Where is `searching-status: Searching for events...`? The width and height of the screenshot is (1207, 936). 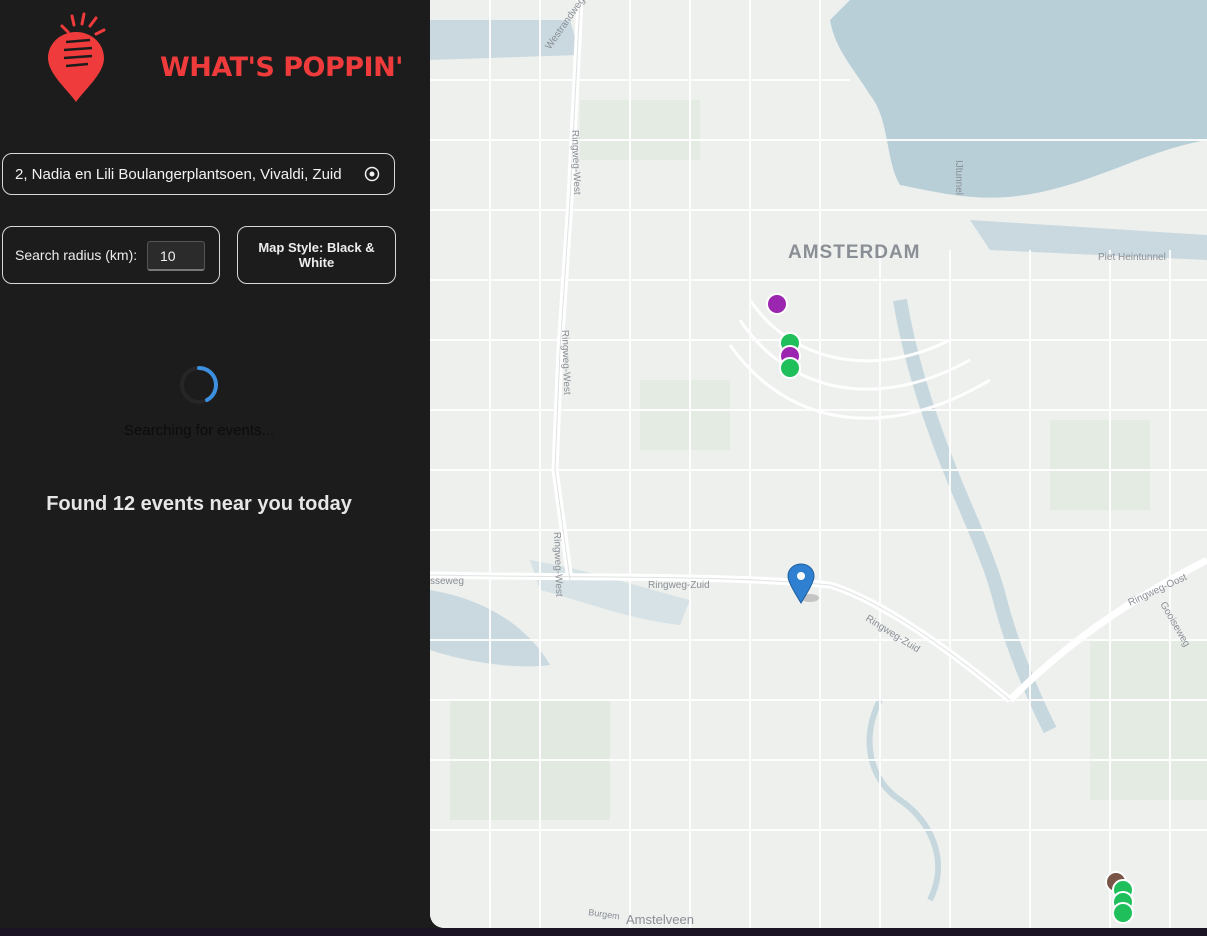 searching-status: Searching for events... is located at coordinates (199, 430).